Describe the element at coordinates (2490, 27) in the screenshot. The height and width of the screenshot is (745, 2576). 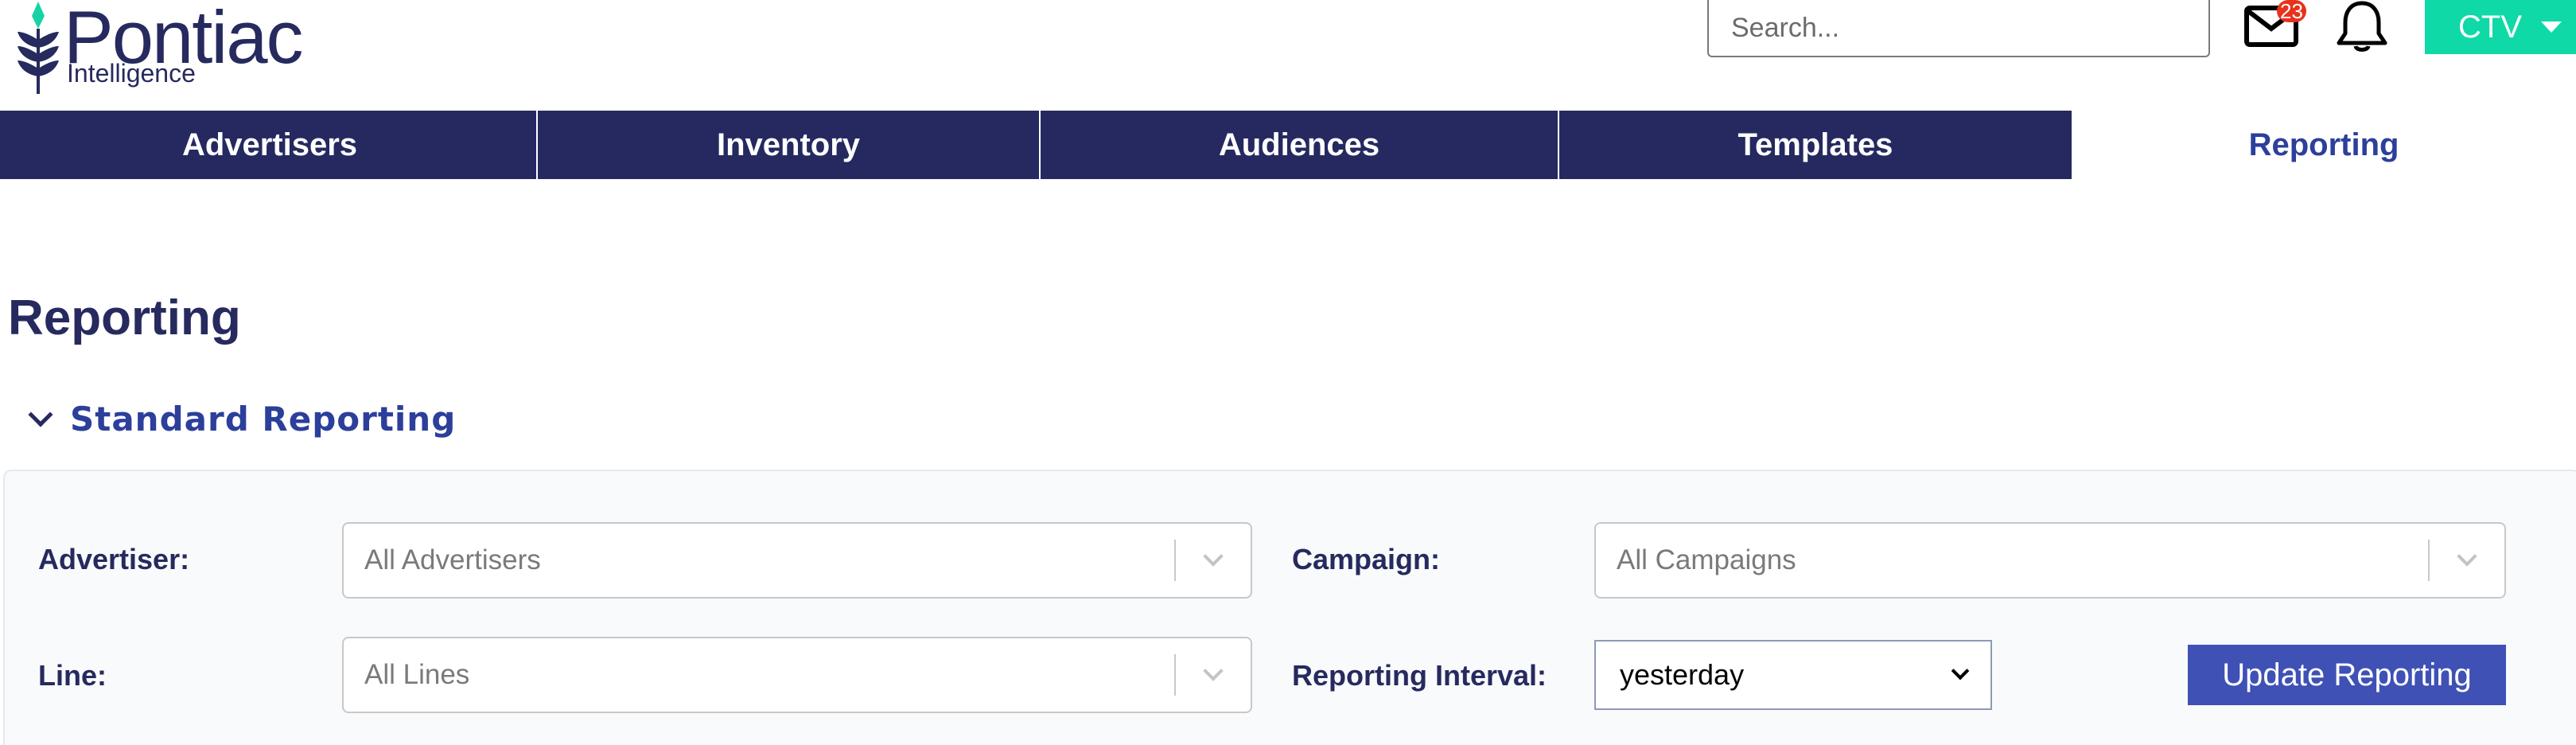
I see `ctv-label: CTV` at that location.